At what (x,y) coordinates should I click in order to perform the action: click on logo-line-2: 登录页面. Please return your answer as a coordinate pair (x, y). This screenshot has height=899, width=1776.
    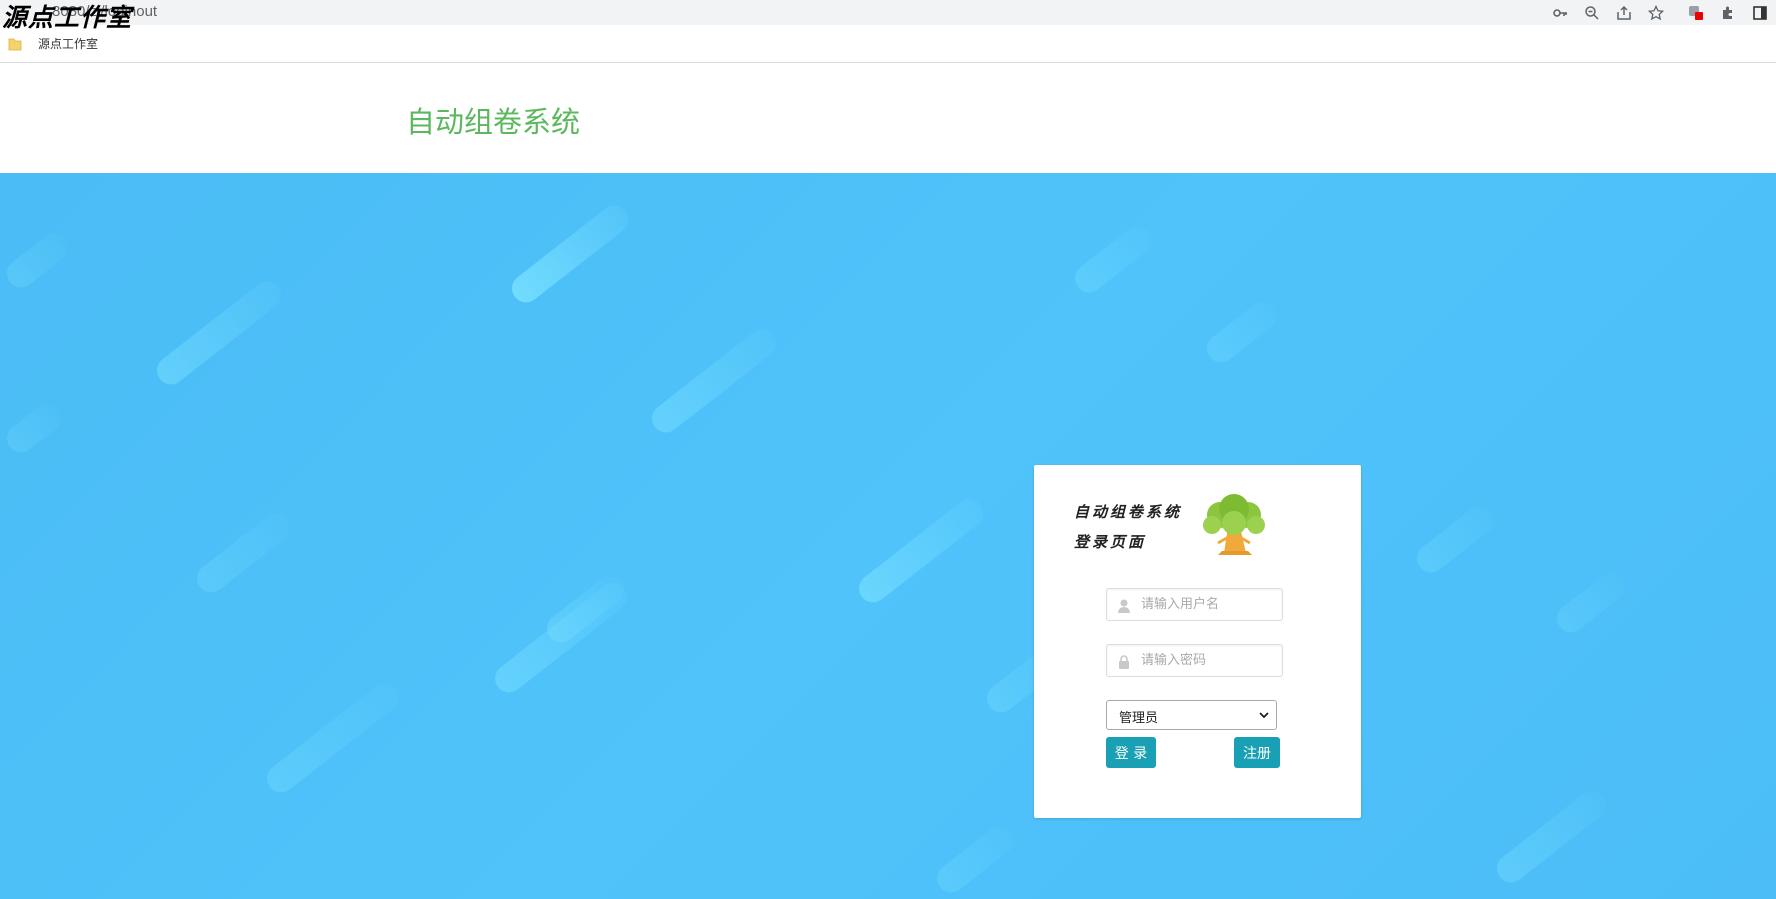
    Looking at the image, I should click on (1110, 542).